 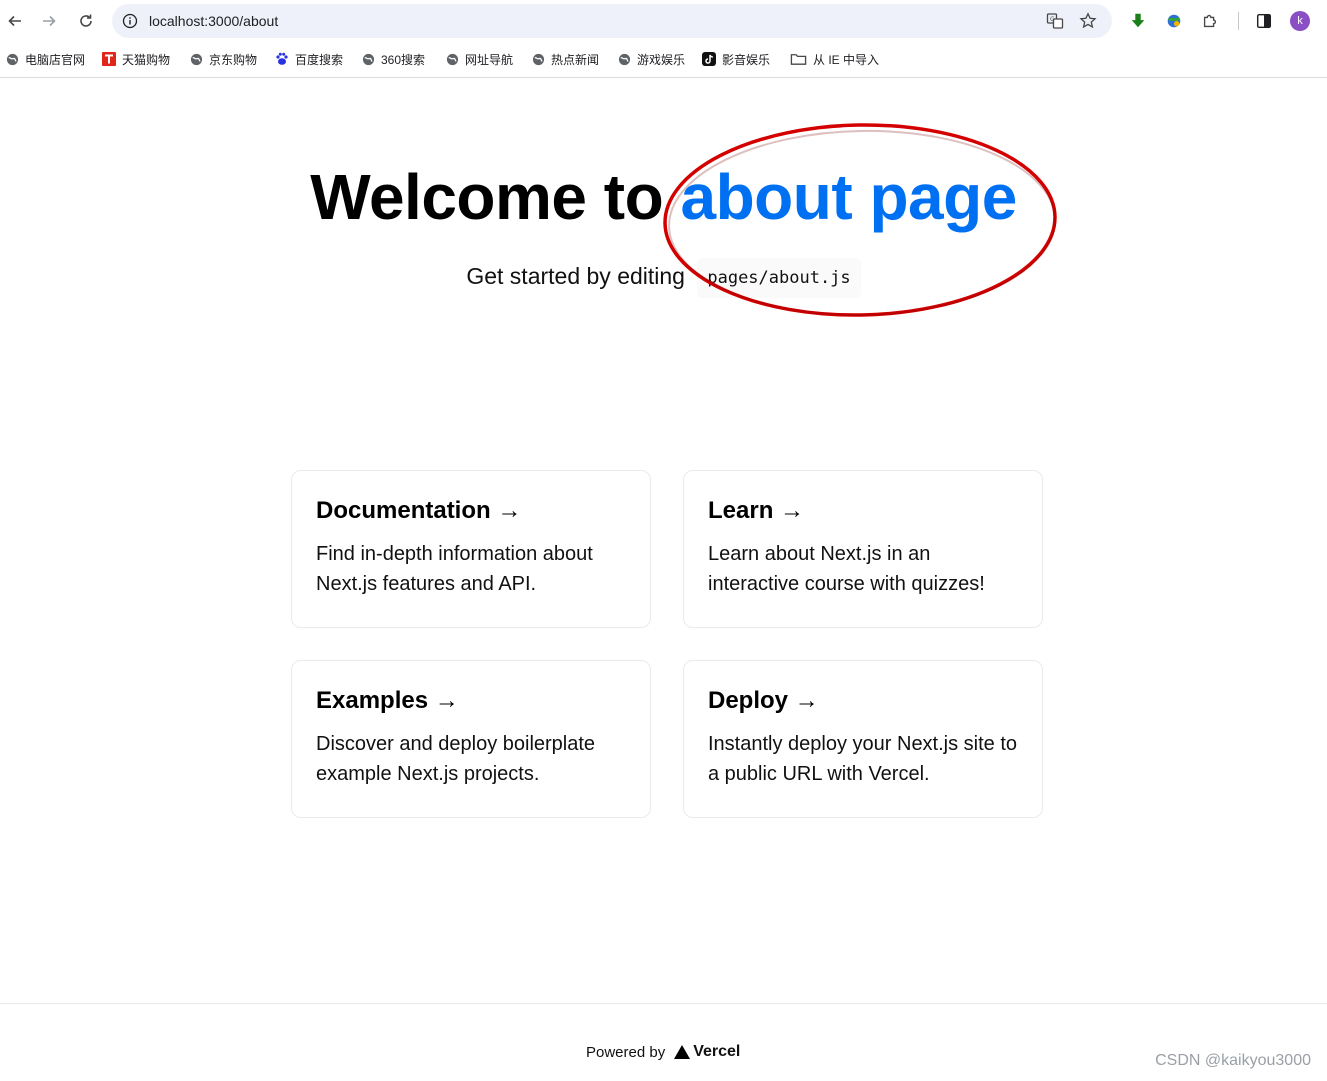 I want to click on toolbar-separator, so click(x=1238, y=21).